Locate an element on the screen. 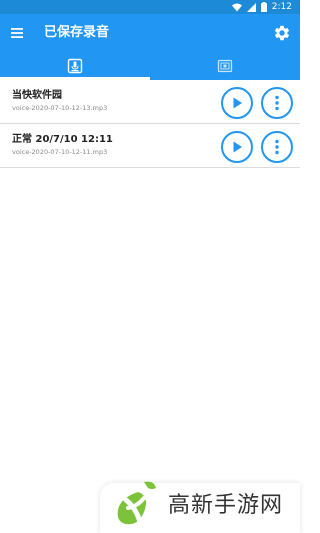 The width and height of the screenshot is (320, 533). watermark-badge: 高新手游网 is located at coordinates (200, 507).